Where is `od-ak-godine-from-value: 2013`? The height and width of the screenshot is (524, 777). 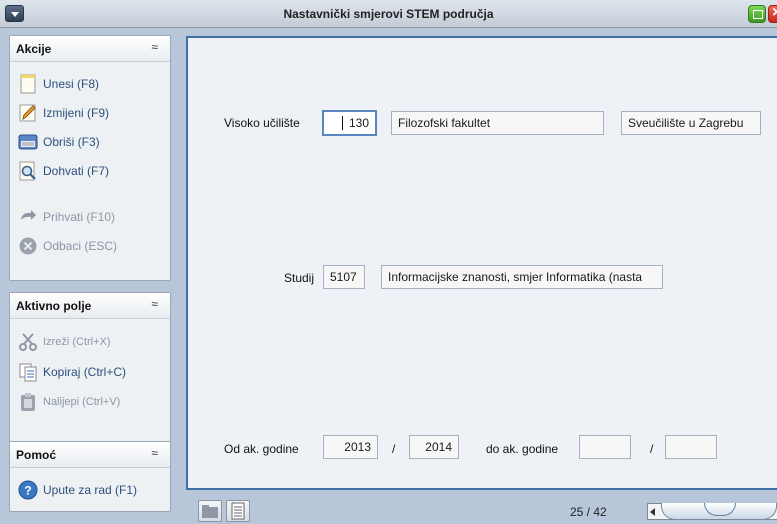 od-ak-godine-from-value: 2013 is located at coordinates (357, 447).